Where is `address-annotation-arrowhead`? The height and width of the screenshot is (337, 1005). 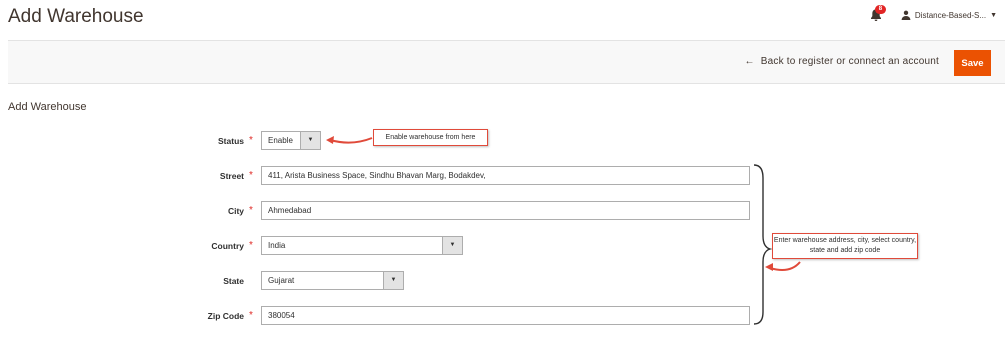 address-annotation-arrowhead is located at coordinates (769, 267).